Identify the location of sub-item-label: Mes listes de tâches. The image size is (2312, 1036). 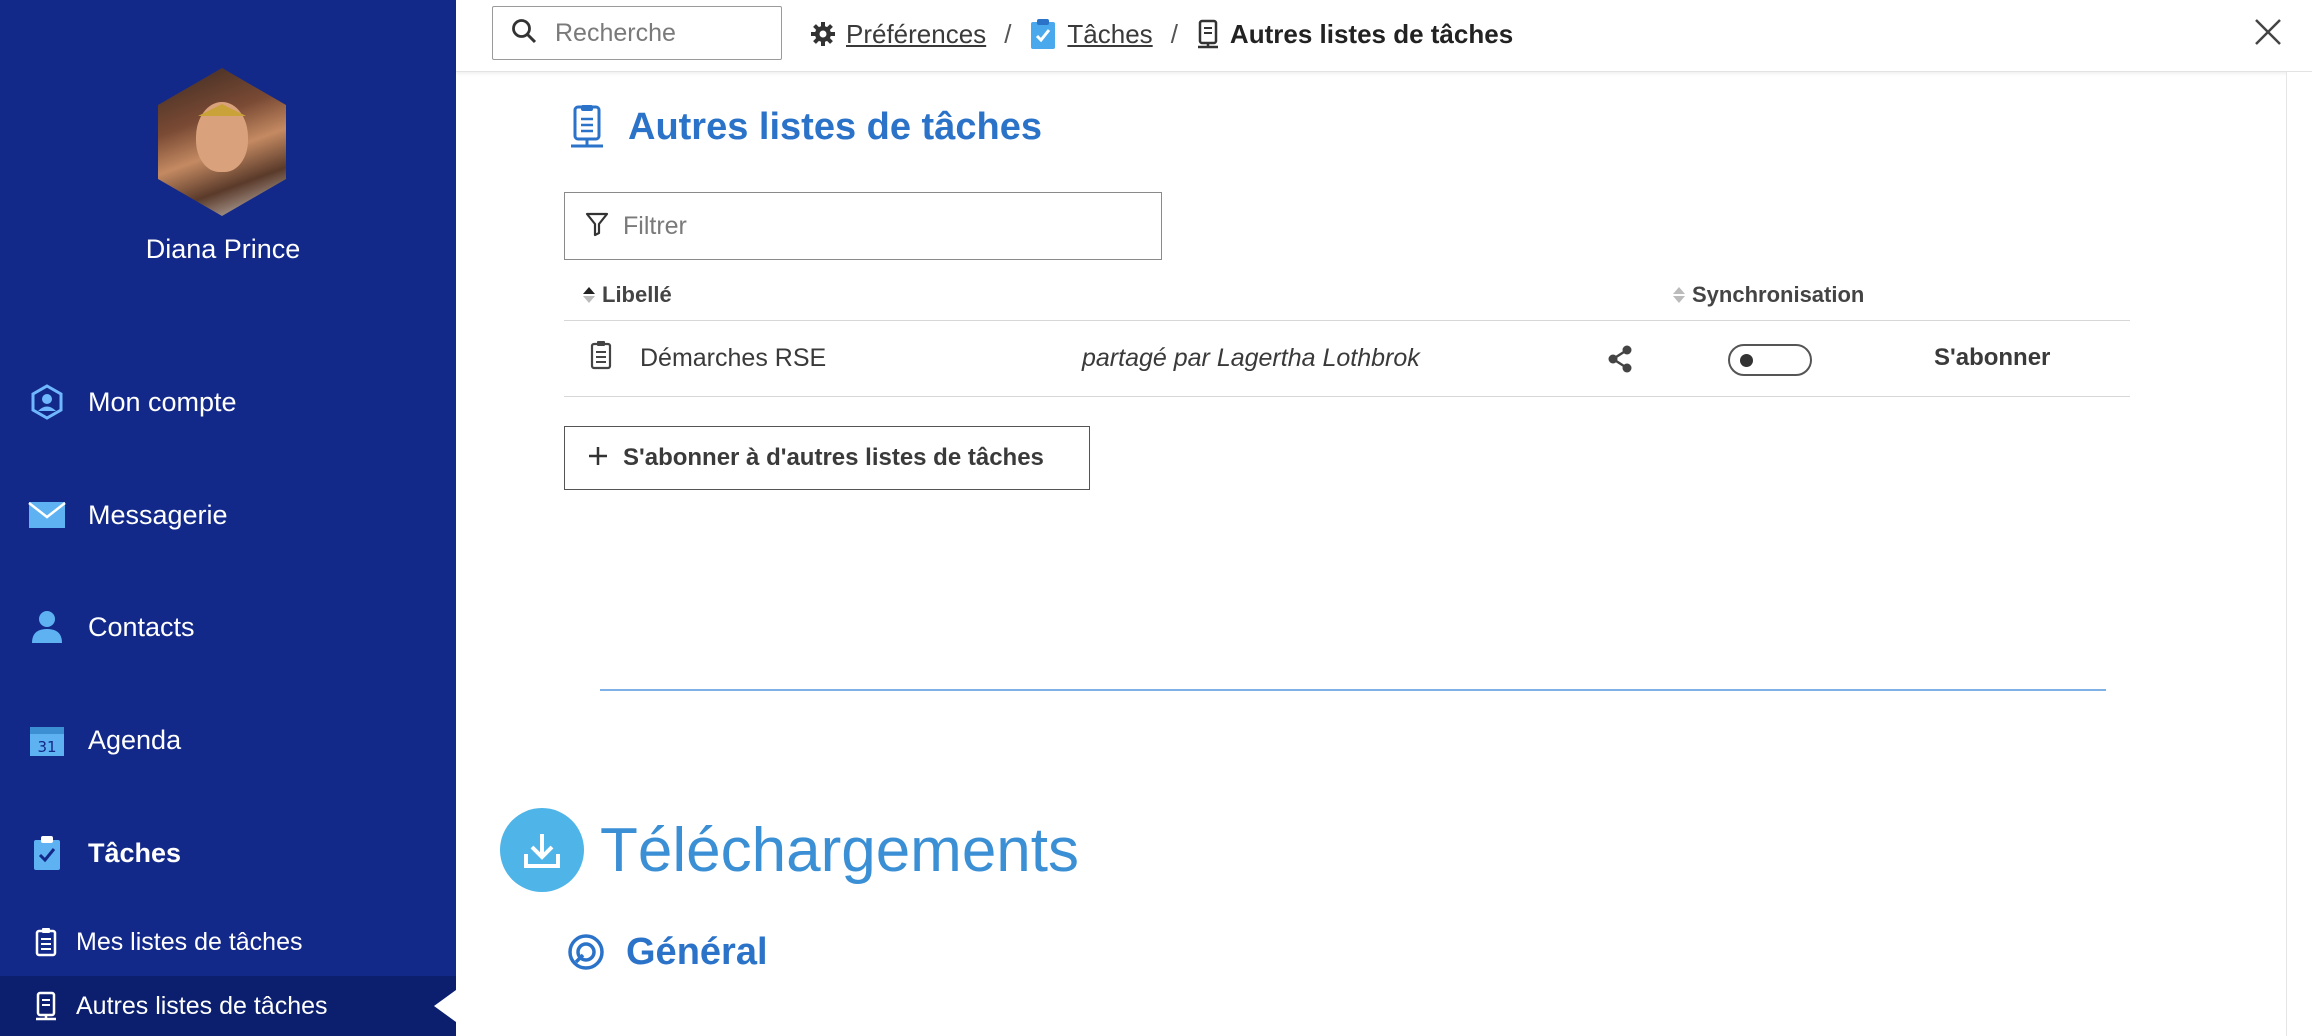
(189, 941).